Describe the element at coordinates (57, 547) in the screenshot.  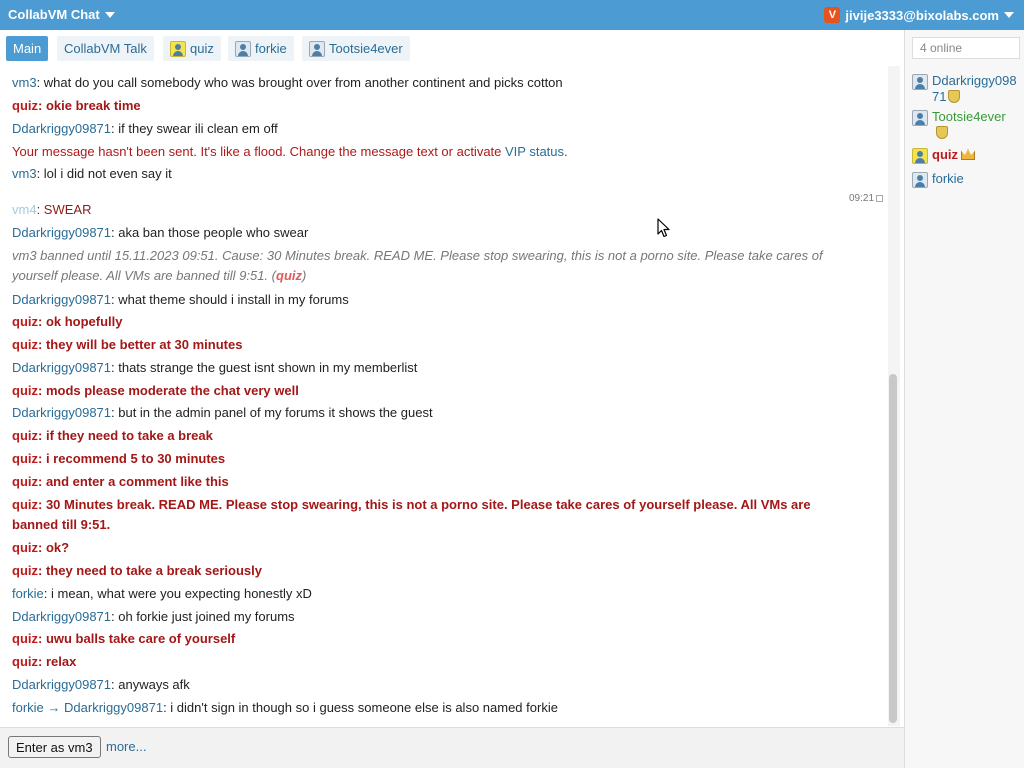
I see `message-text: ok?` at that location.